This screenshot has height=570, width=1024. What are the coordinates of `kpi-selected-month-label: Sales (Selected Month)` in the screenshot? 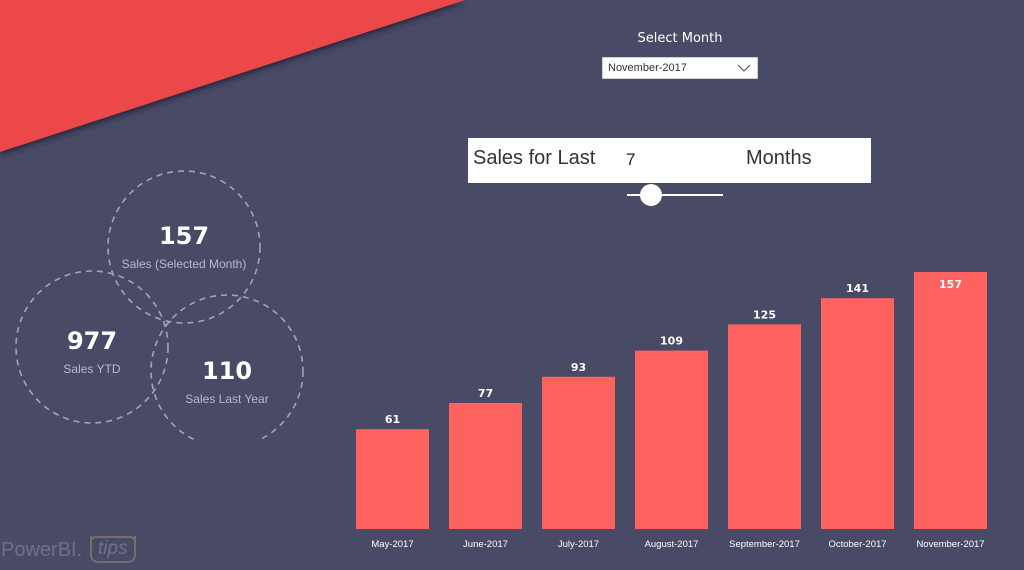 It's located at (184, 264).